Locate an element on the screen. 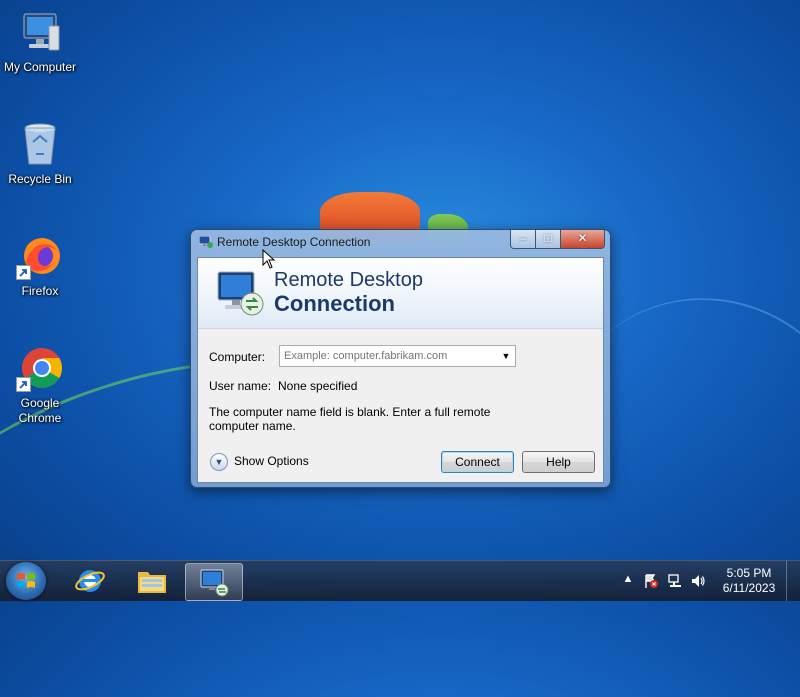 The width and height of the screenshot is (800, 697). close-button: ✕ is located at coordinates (582, 239).